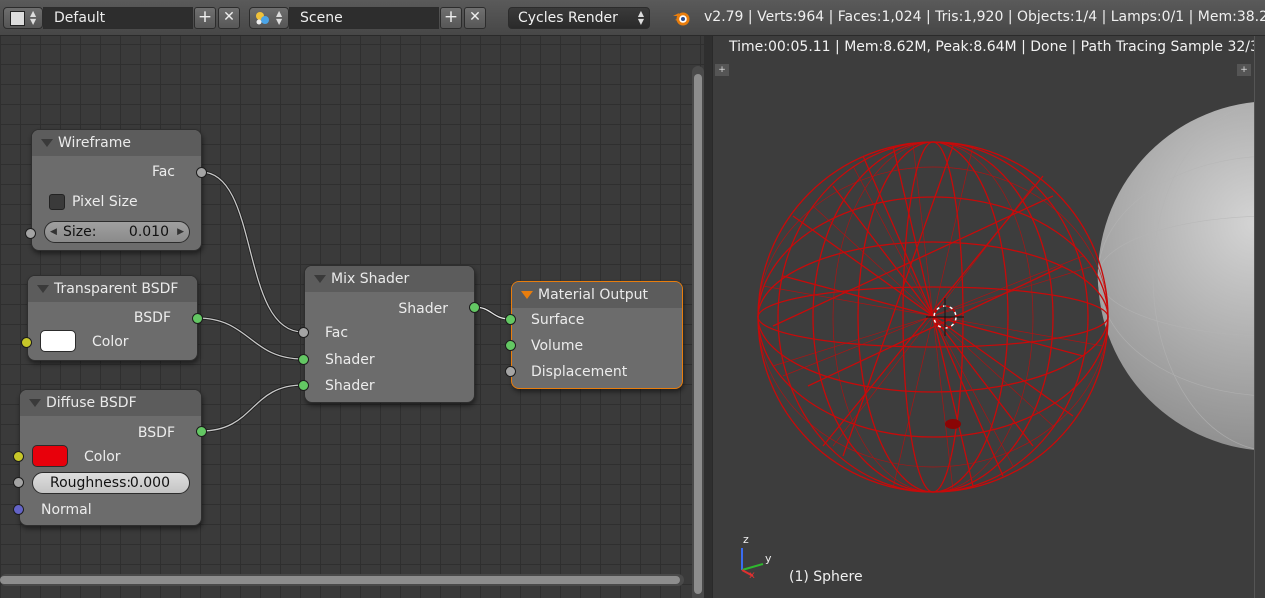 The image size is (1265, 598). What do you see at coordinates (826, 577) in the screenshot?
I see `active-object-label: (1) Sphere` at bounding box center [826, 577].